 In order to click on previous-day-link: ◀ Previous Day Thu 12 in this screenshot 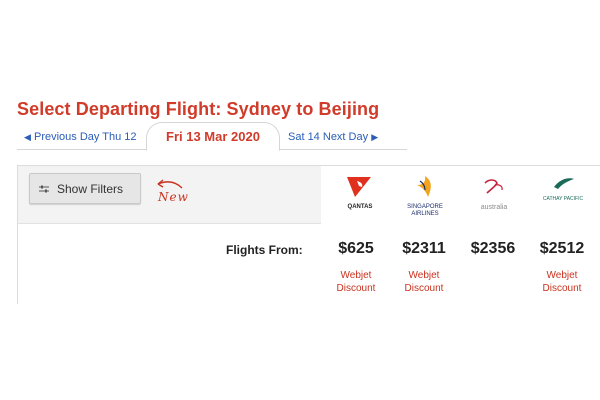, I will do `click(80, 137)`.